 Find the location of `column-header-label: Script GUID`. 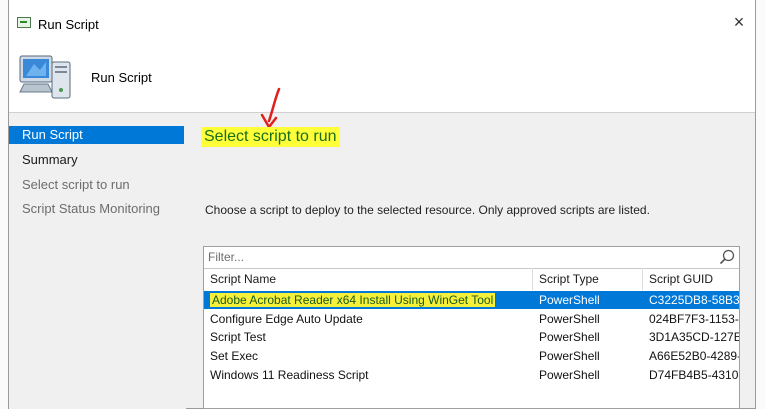

column-header-label: Script GUID is located at coordinates (681, 279).